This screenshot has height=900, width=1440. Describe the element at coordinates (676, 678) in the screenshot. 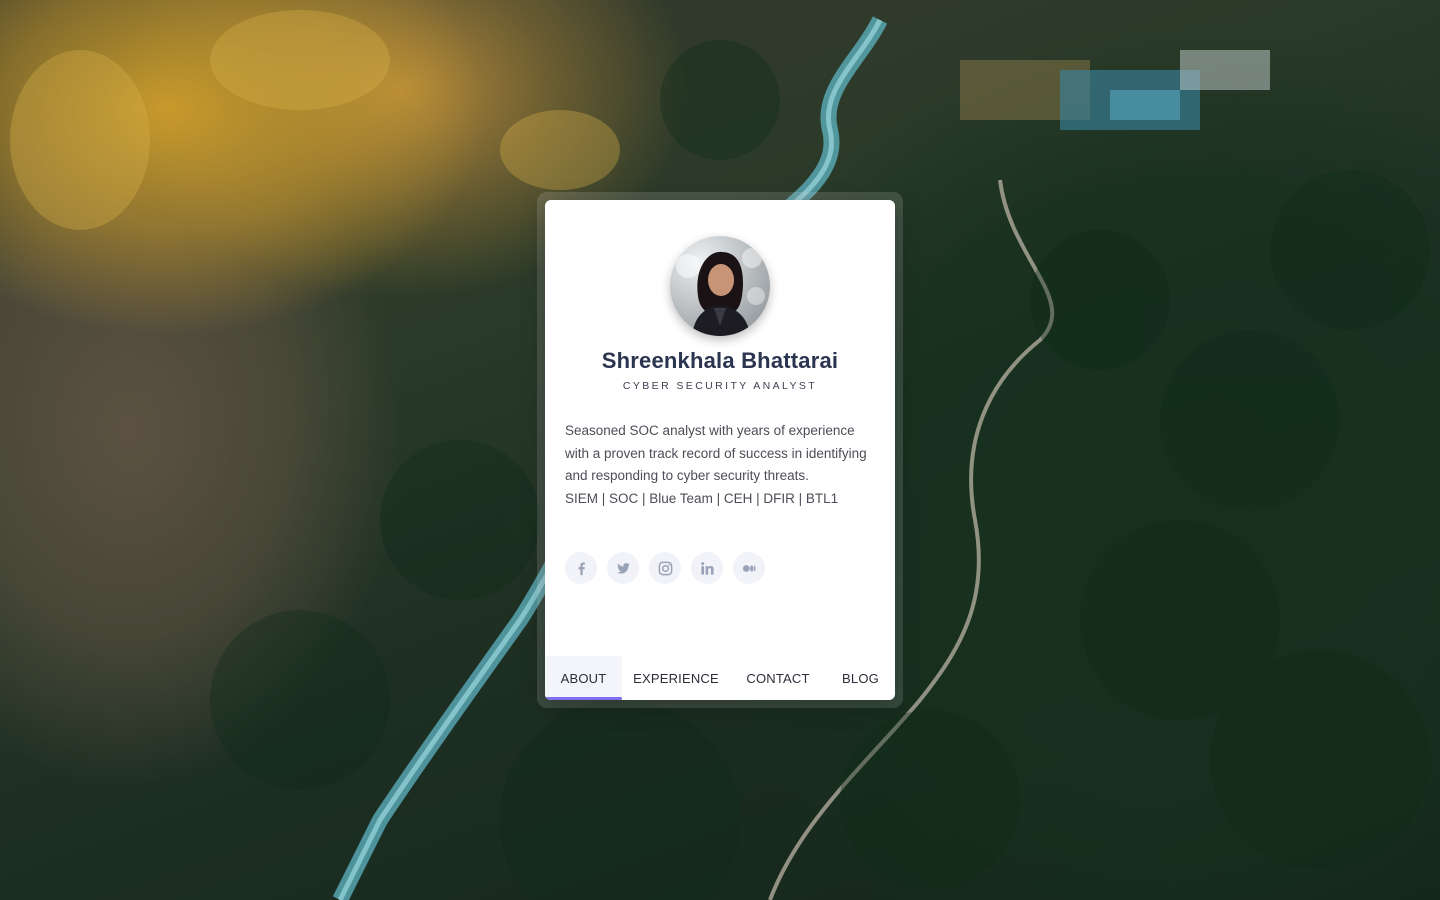

I see `tab-experience: EXPERIENCE` at that location.